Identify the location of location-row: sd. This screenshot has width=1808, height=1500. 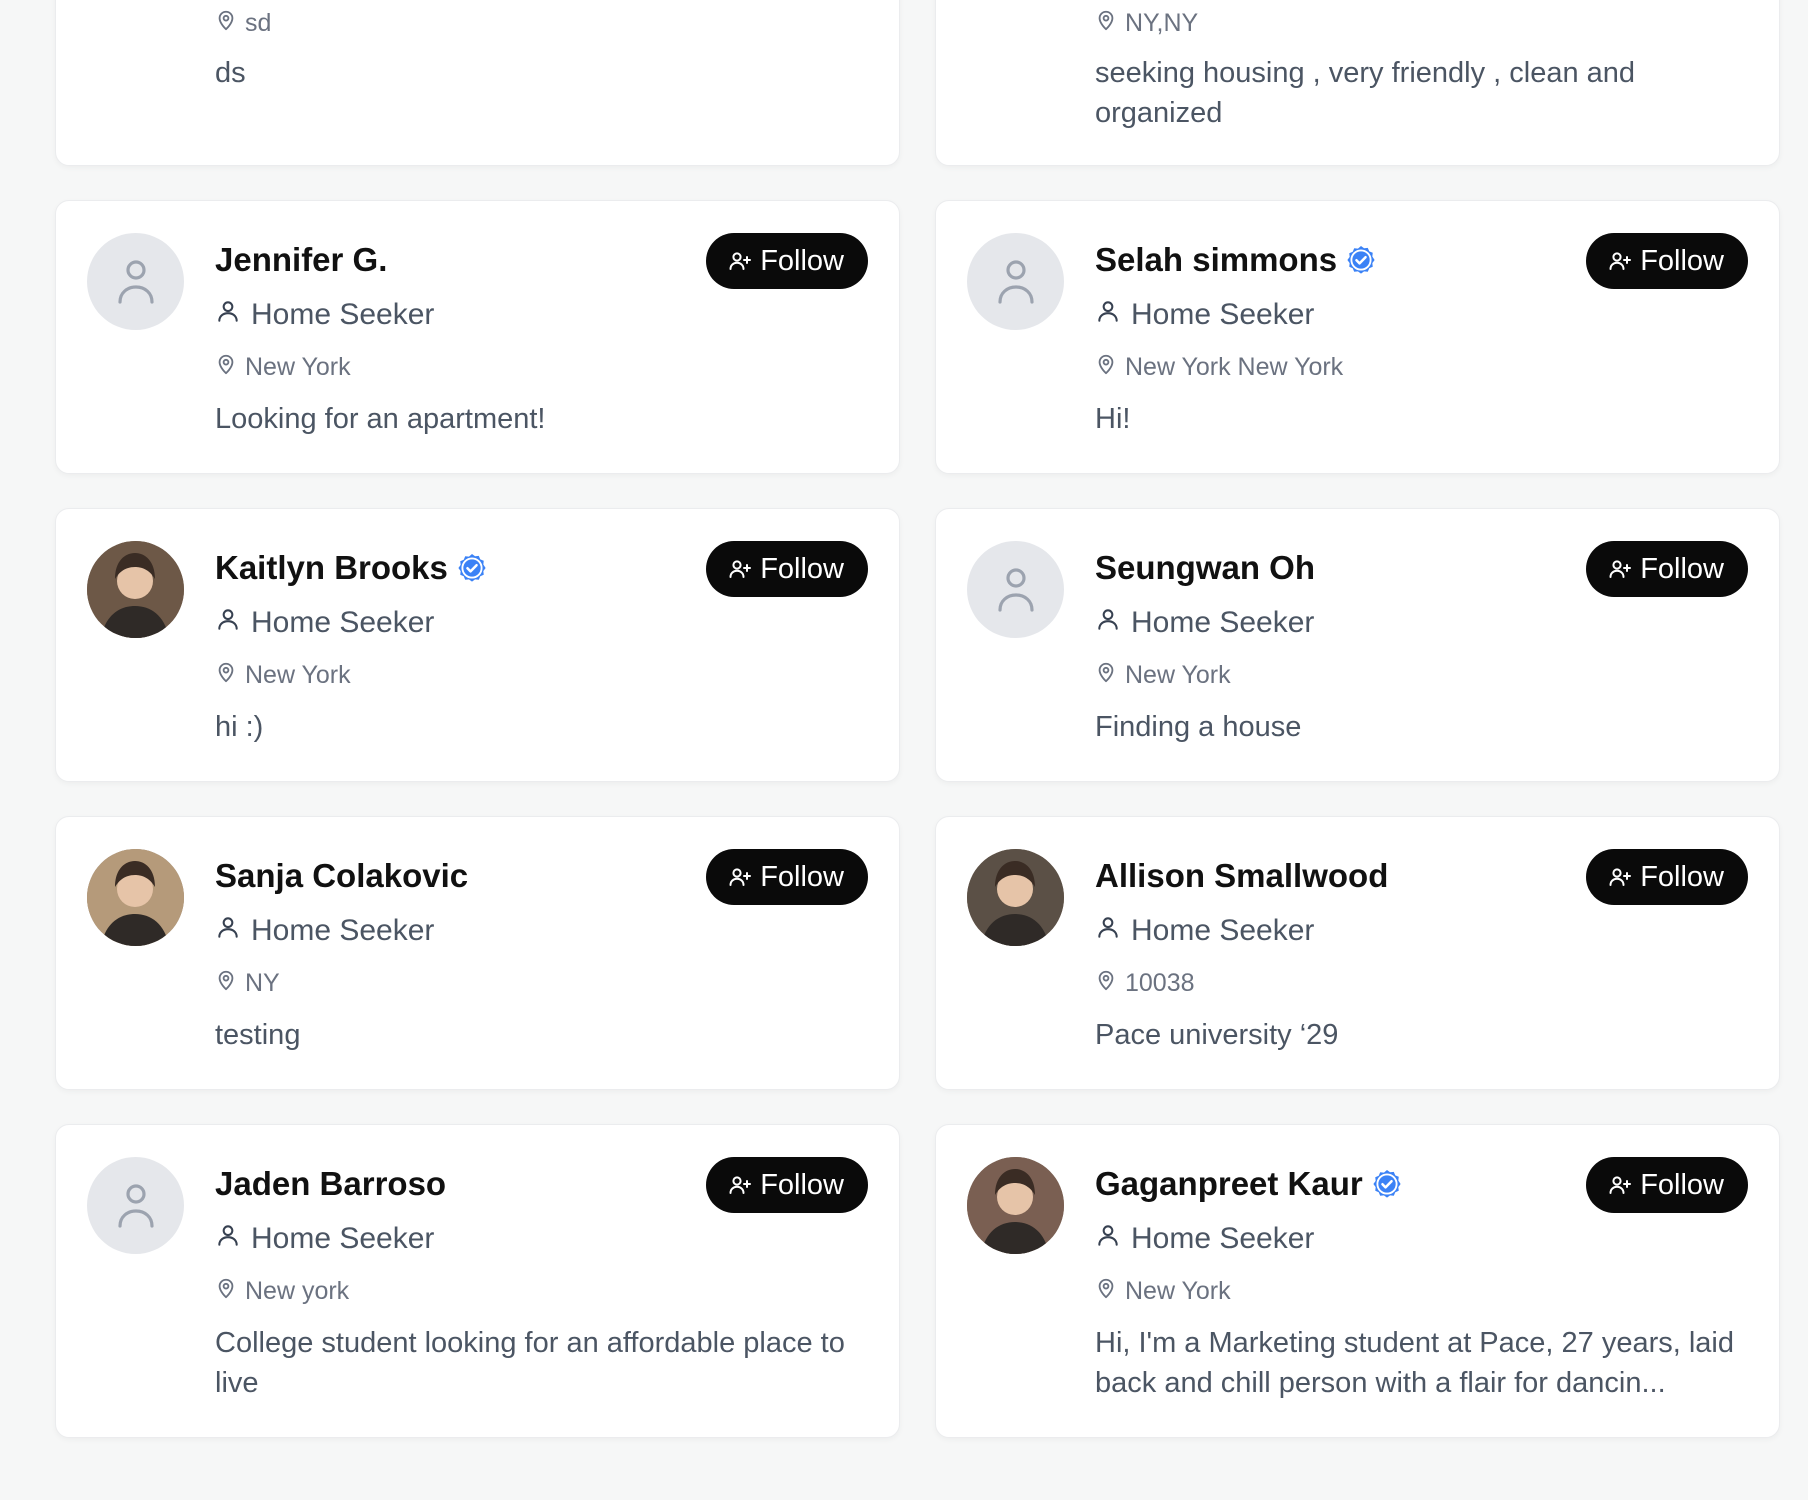
(243, 23).